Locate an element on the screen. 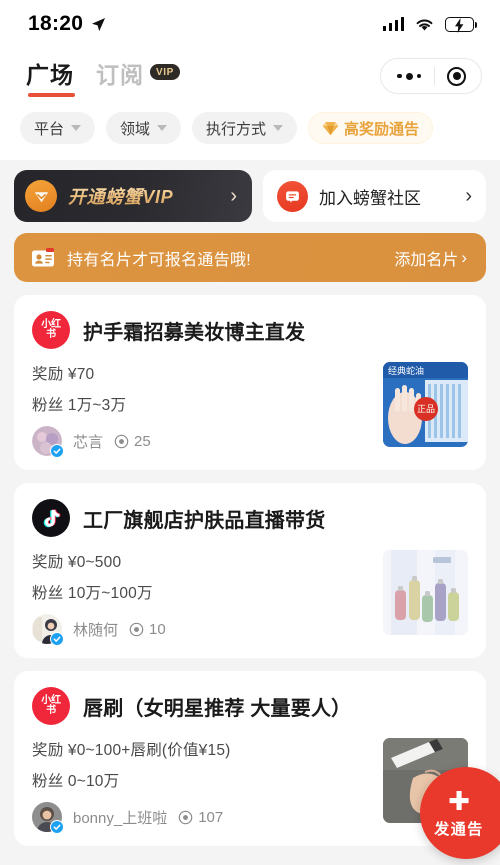 The height and width of the screenshot is (865, 500). job-fans: 粉丝 0~10万 is located at coordinates (76, 781).